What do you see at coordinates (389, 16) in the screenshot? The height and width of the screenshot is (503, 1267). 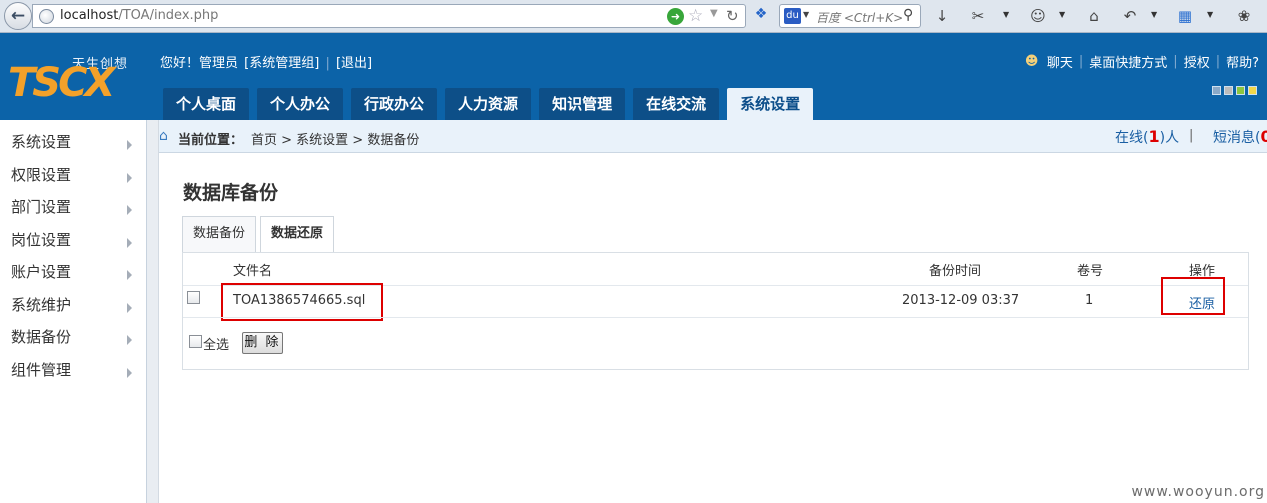 I see `address-bar: localhost/TOA/index.php ➜ ☆ ▼ ↻` at bounding box center [389, 16].